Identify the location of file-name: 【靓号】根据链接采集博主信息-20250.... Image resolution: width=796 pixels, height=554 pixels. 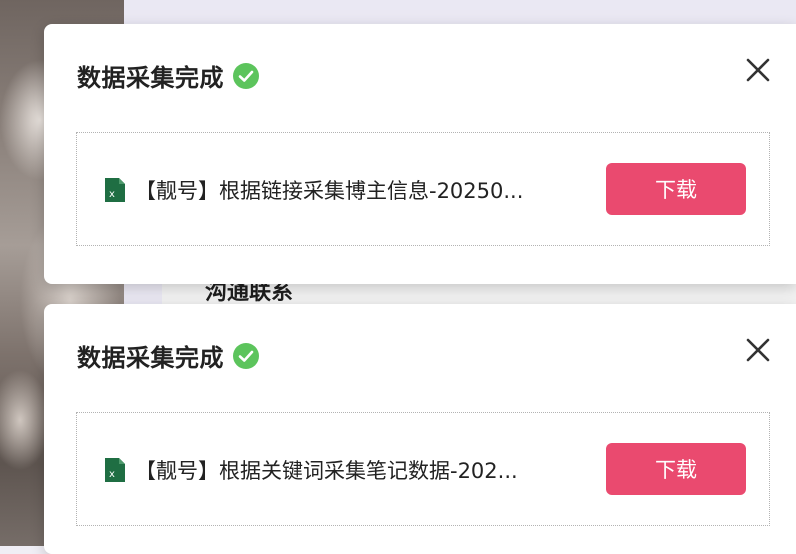
(329, 191).